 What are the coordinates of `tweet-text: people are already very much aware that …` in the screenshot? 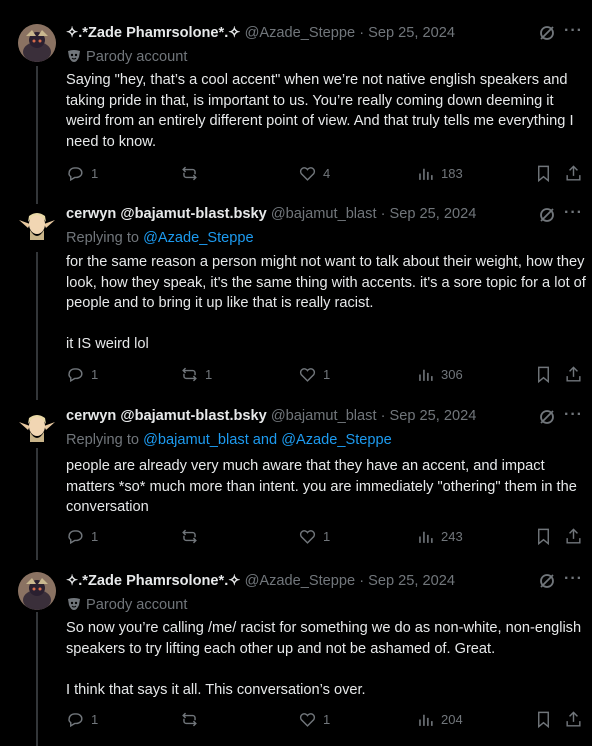 It's located at (321, 487).